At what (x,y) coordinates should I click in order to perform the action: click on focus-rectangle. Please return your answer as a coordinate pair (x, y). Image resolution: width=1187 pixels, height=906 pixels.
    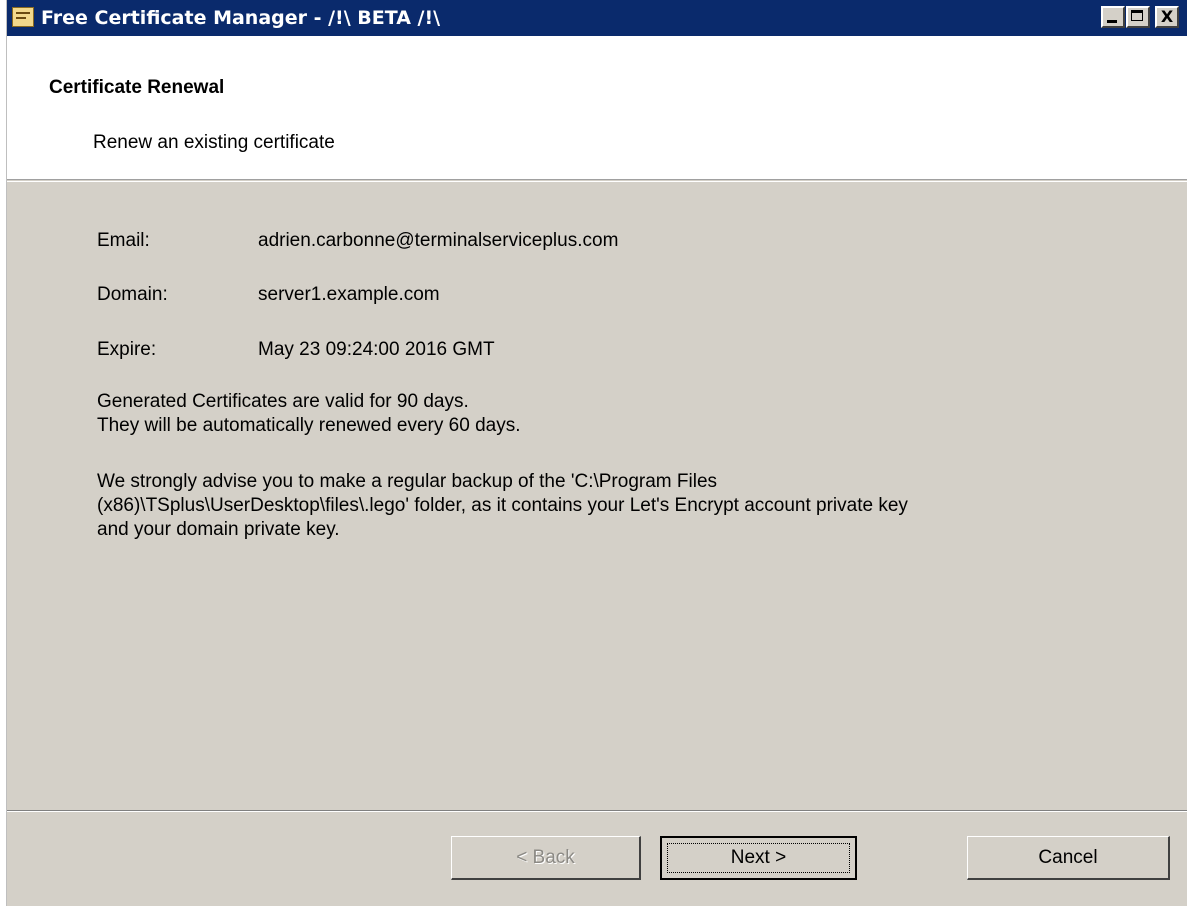
    Looking at the image, I should click on (758, 858).